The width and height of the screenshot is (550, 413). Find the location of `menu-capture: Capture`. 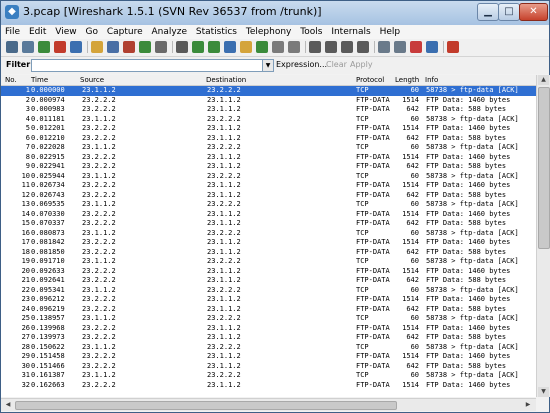

menu-capture: Capture is located at coordinates (125, 32).